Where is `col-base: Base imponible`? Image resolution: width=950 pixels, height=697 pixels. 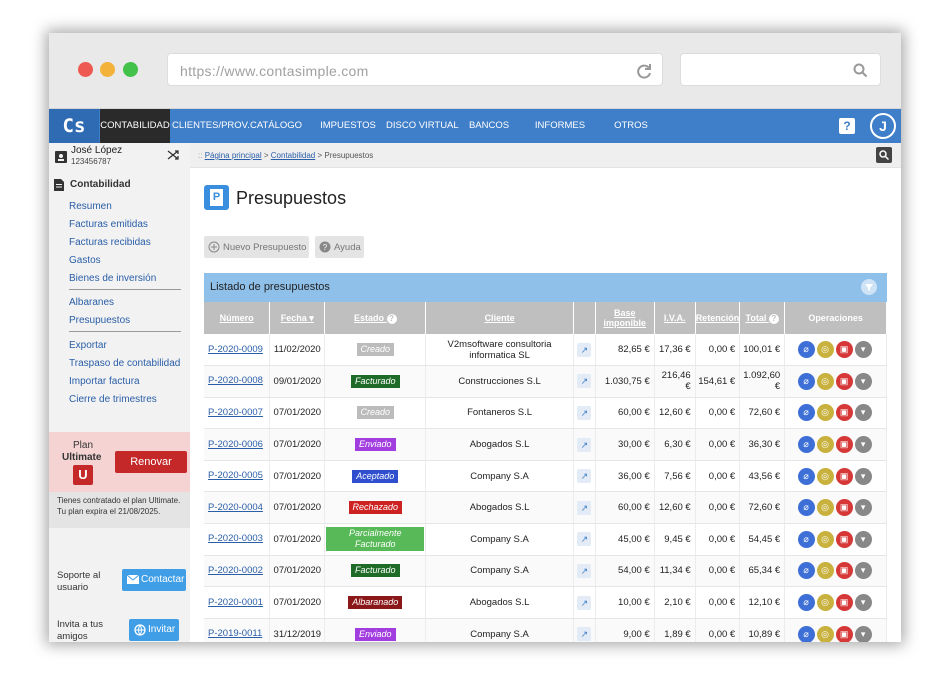
col-base: Base imponible is located at coordinates (625, 318).